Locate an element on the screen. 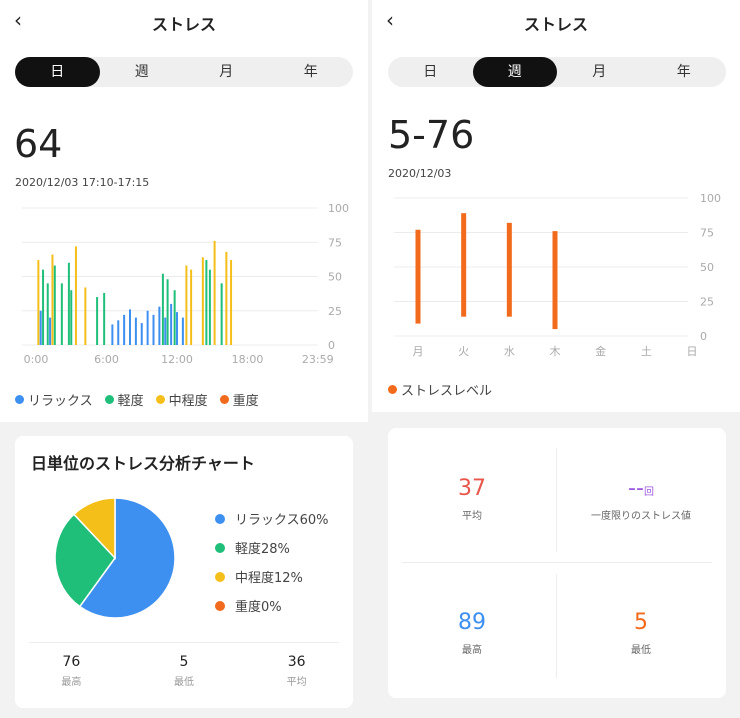 The height and width of the screenshot is (718, 740). stat-min: 5 最低 is located at coordinates (641, 633).